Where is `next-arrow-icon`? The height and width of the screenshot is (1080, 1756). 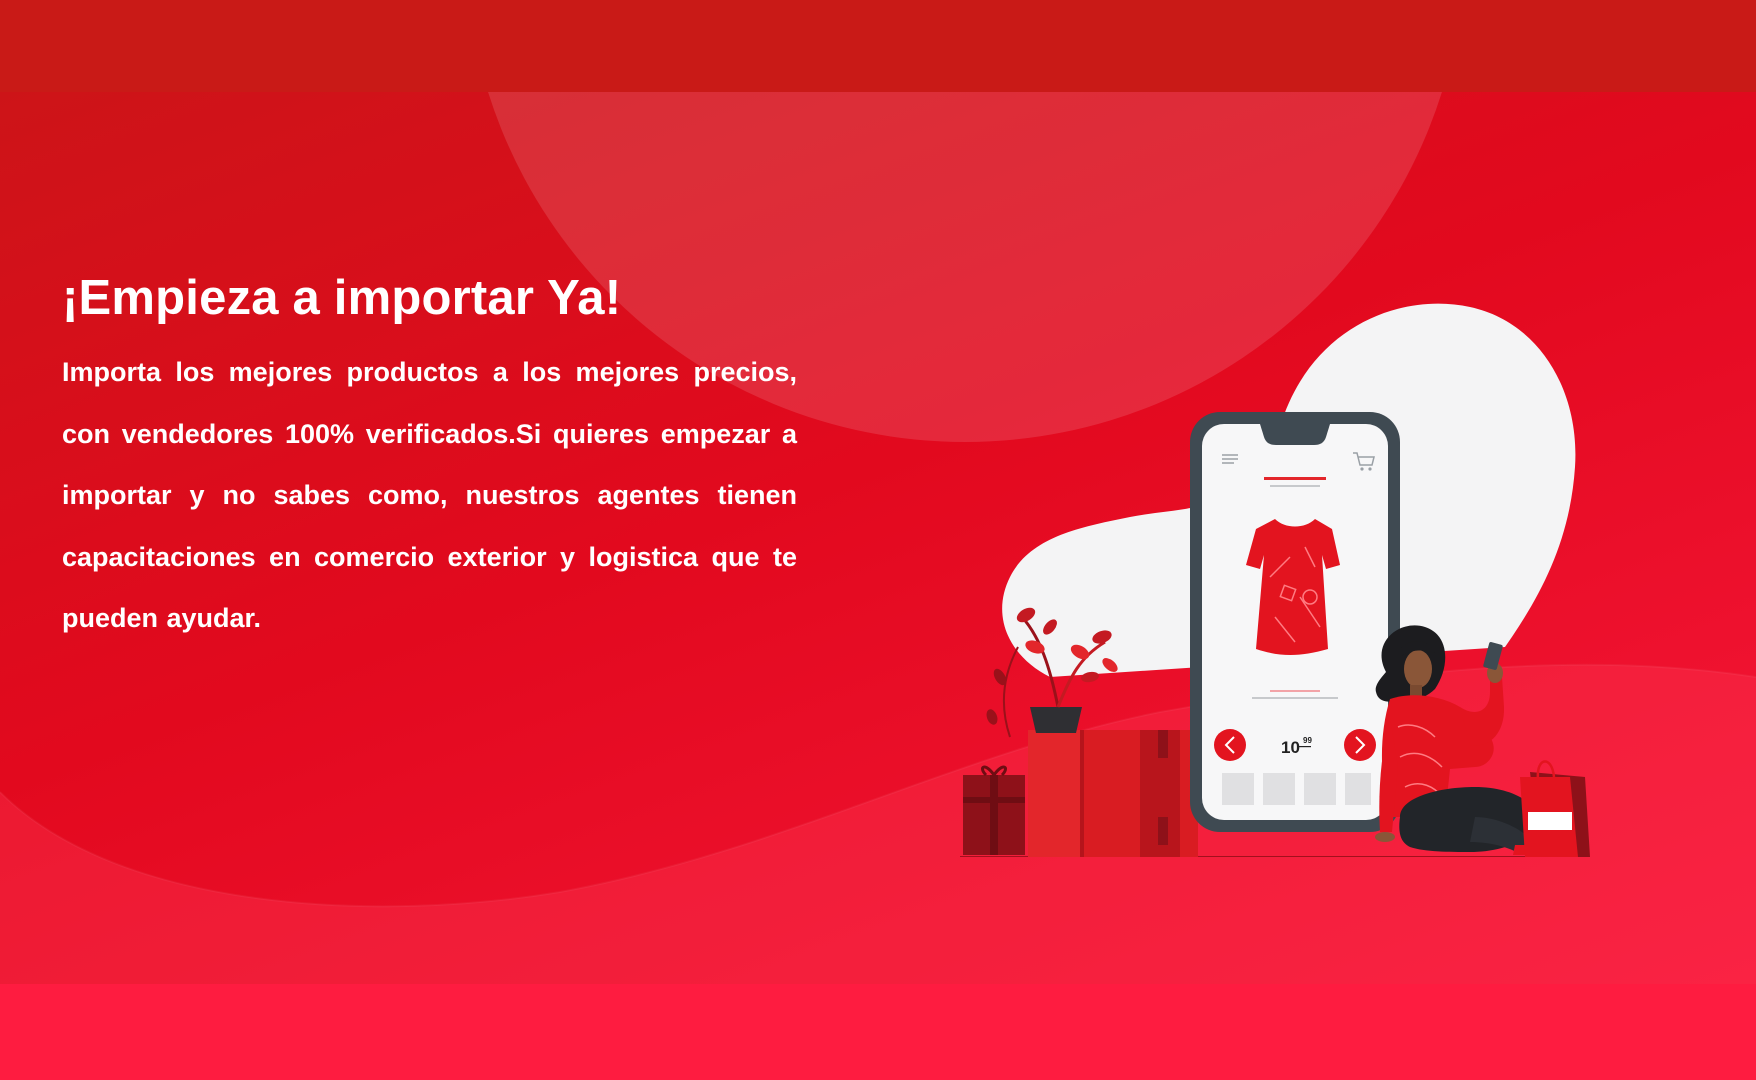
next-arrow-icon is located at coordinates (1360, 745).